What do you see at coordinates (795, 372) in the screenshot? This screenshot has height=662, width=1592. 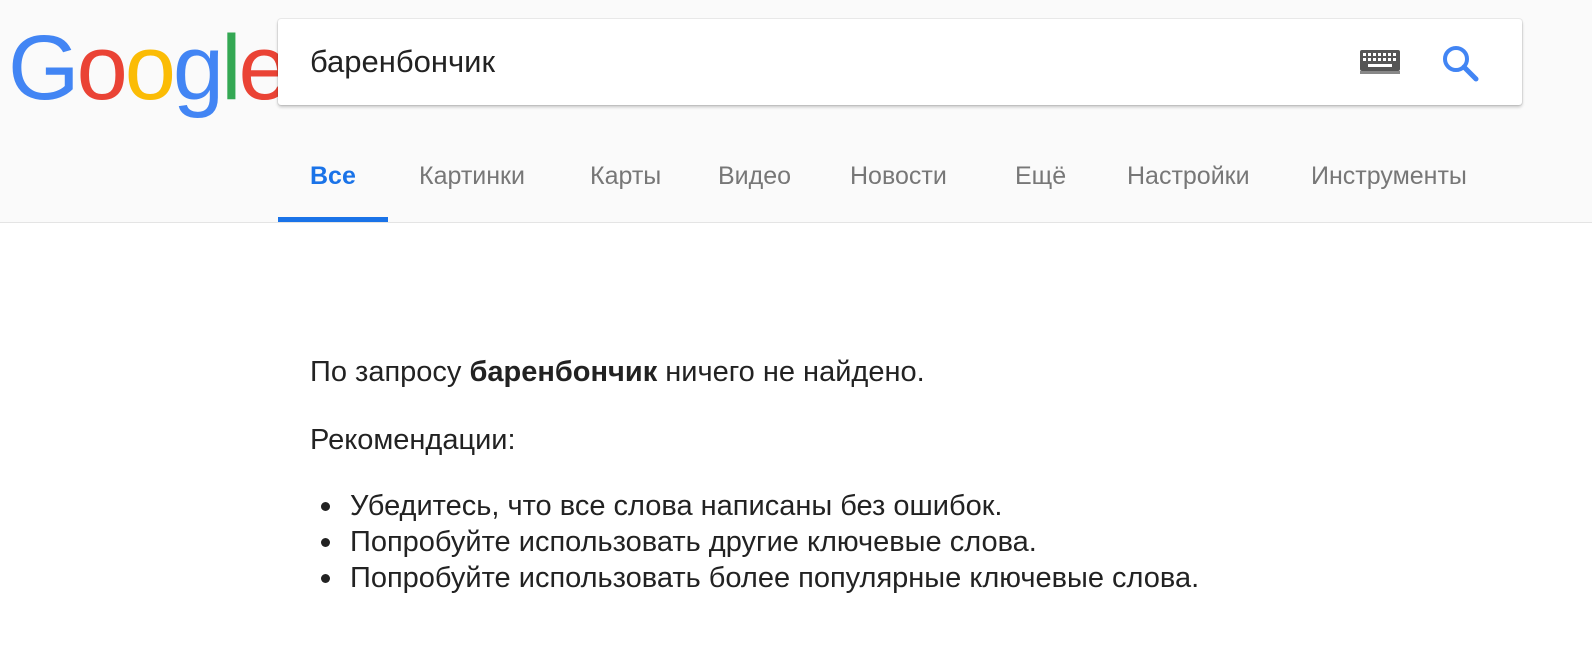 I see `message-suffix: ничего не найдено.` at bounding box center [795, 372].